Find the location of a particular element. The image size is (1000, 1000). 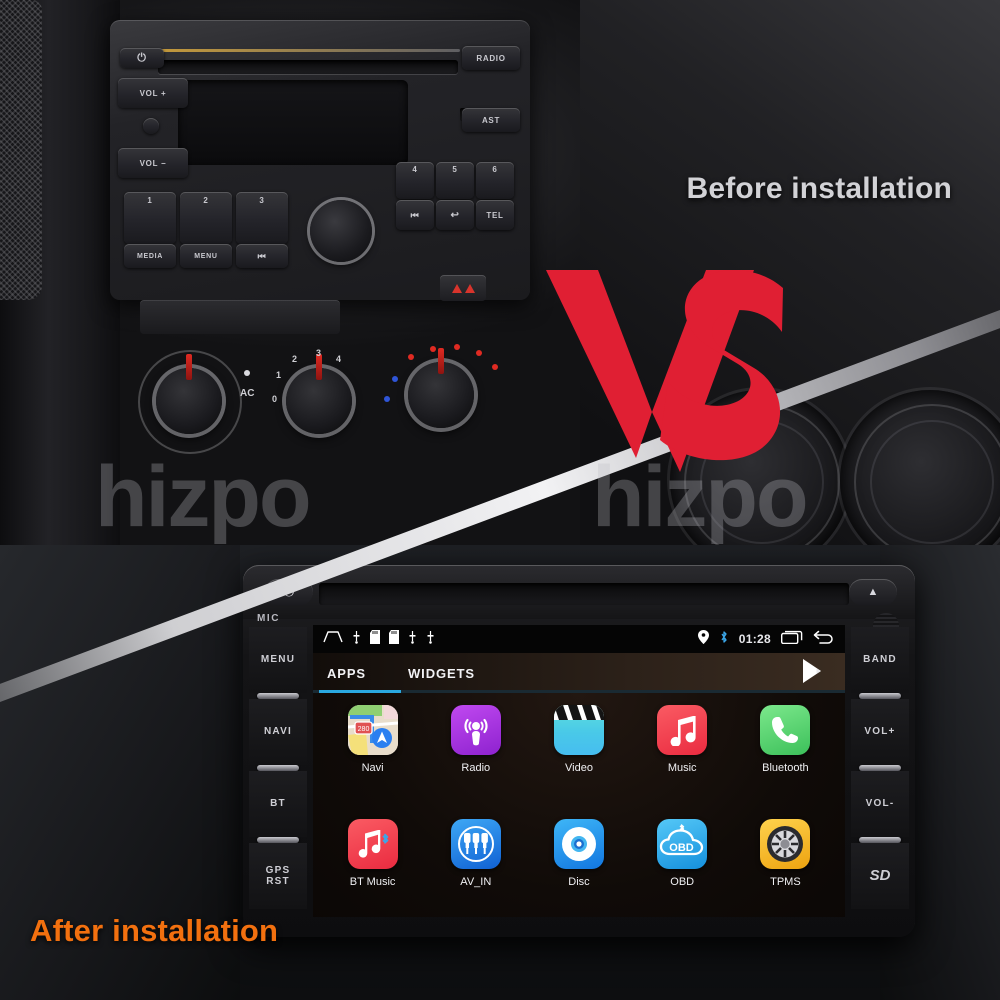

app-radio: Radio is located at coordinates (475, 760).